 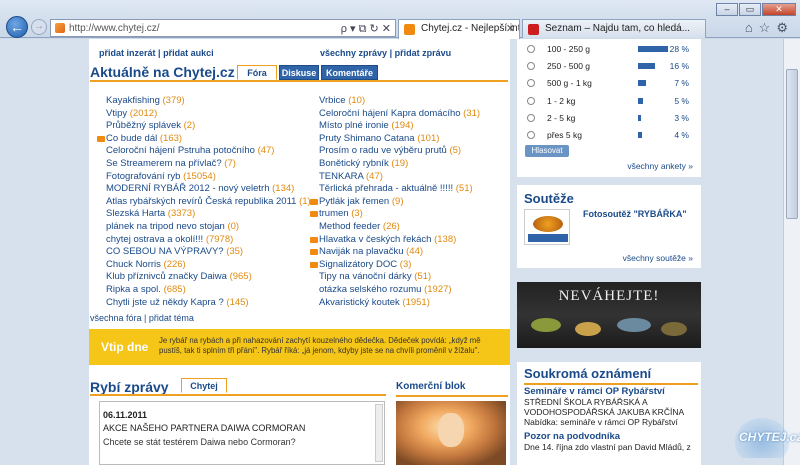 I want to click on forum-link: Vtipy, so click(x=116, y=113).